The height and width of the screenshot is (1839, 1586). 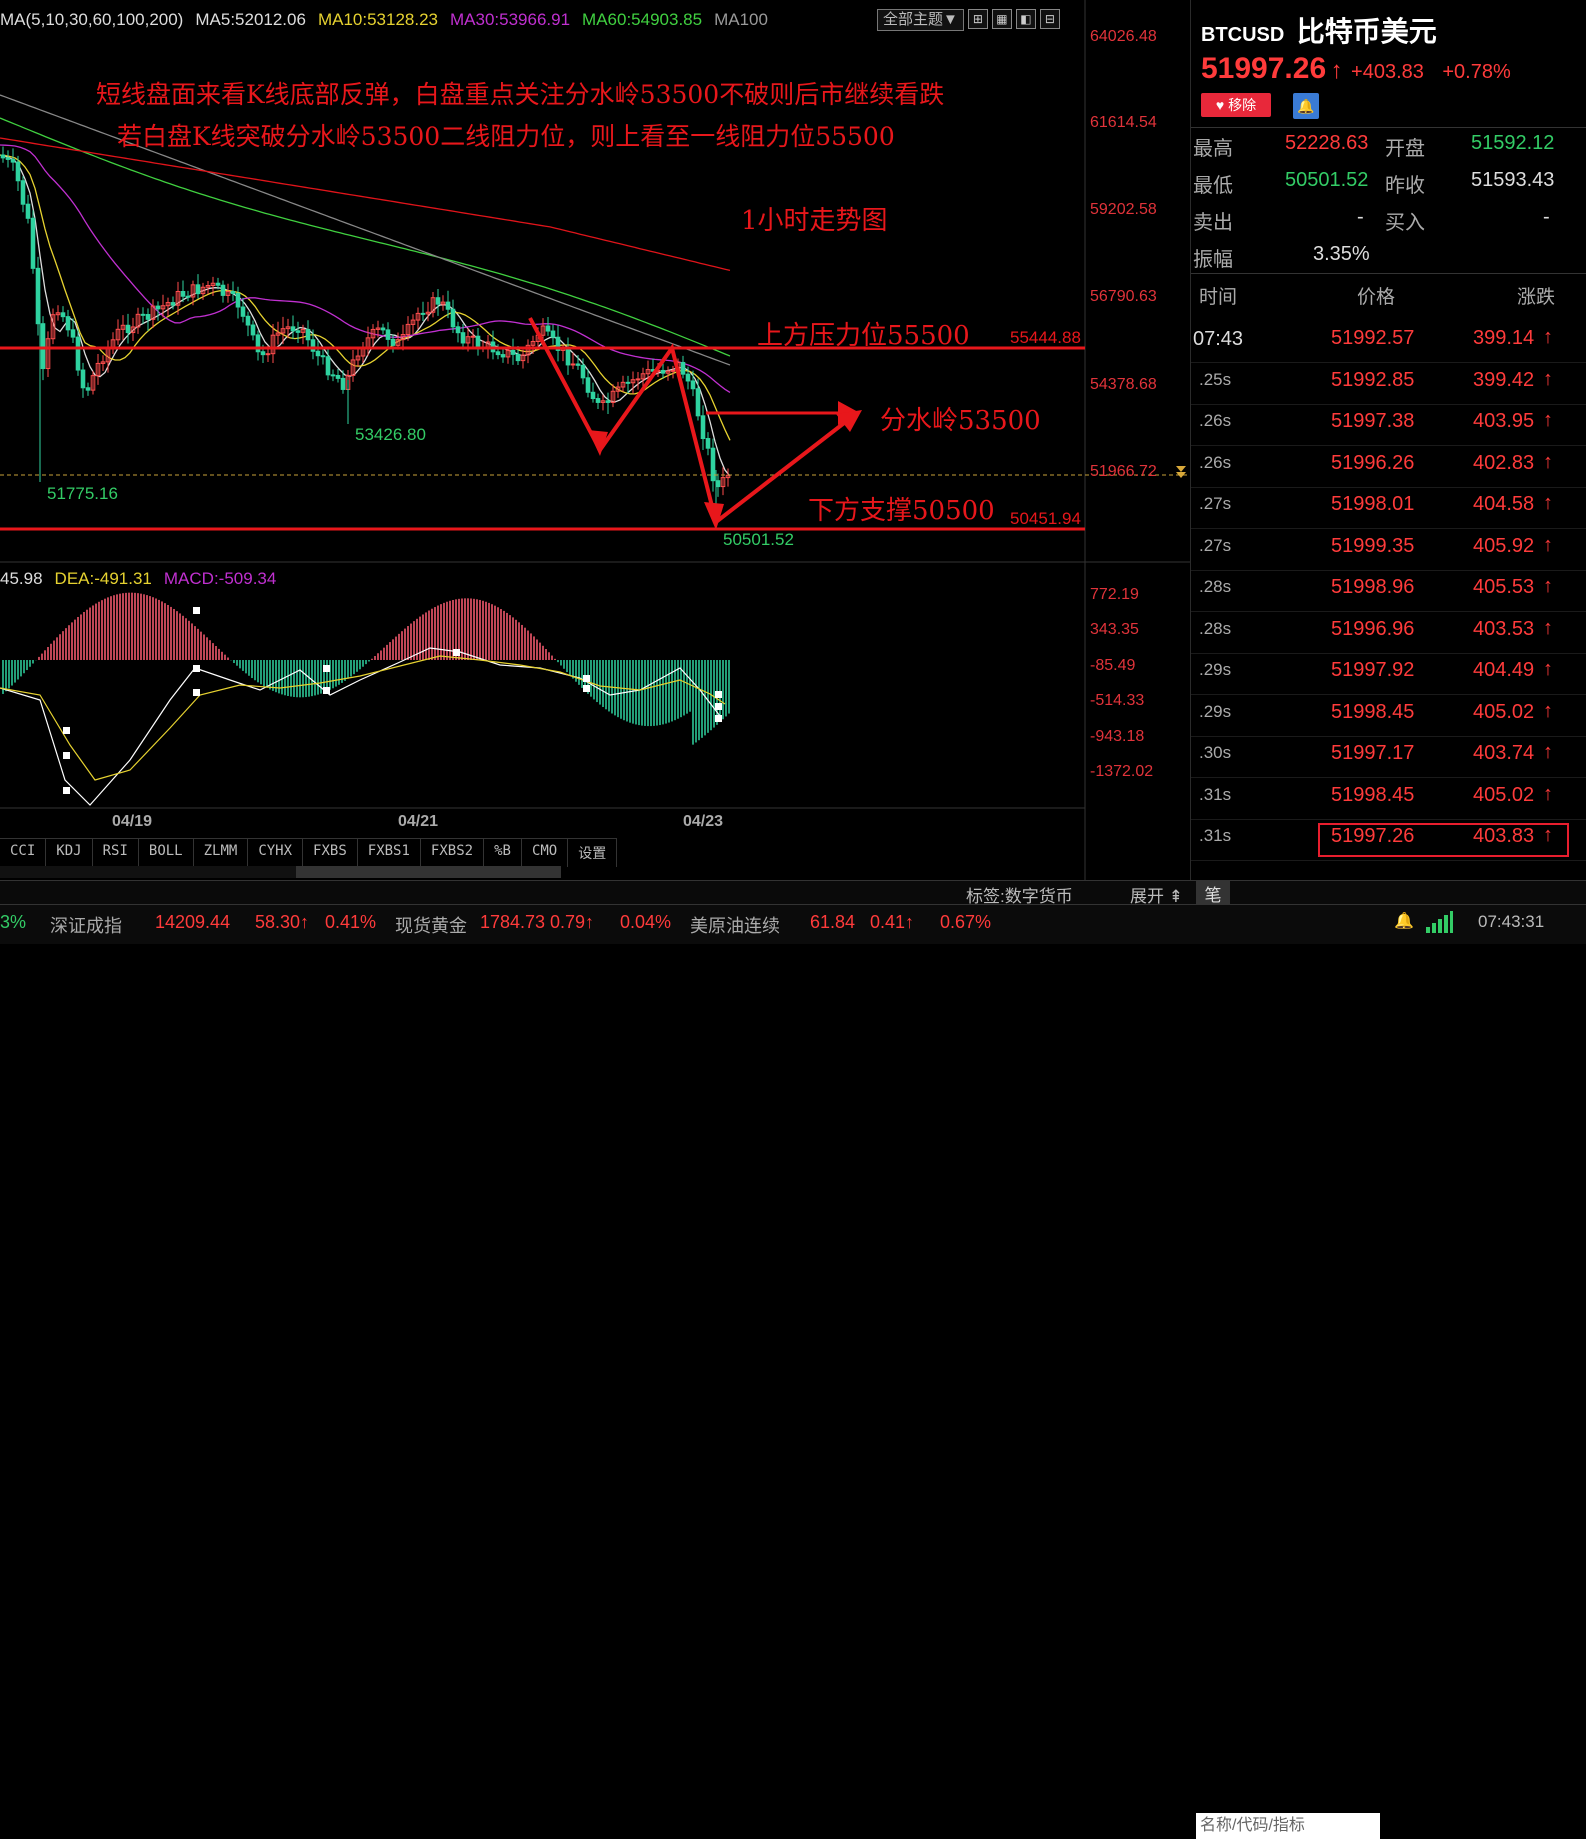 What do you see at coordinates (69, 853) in the screenshot?
I see `tab-kdj: KDJ` at bounding box center [69, 853].